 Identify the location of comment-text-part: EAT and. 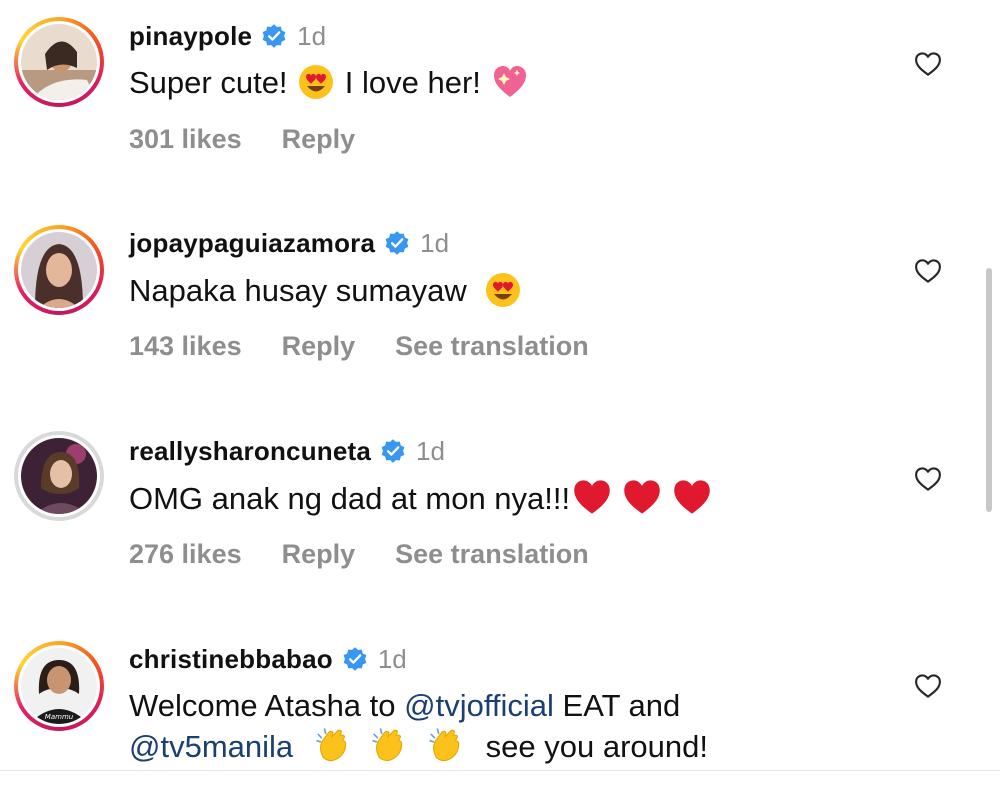
(617, 705).